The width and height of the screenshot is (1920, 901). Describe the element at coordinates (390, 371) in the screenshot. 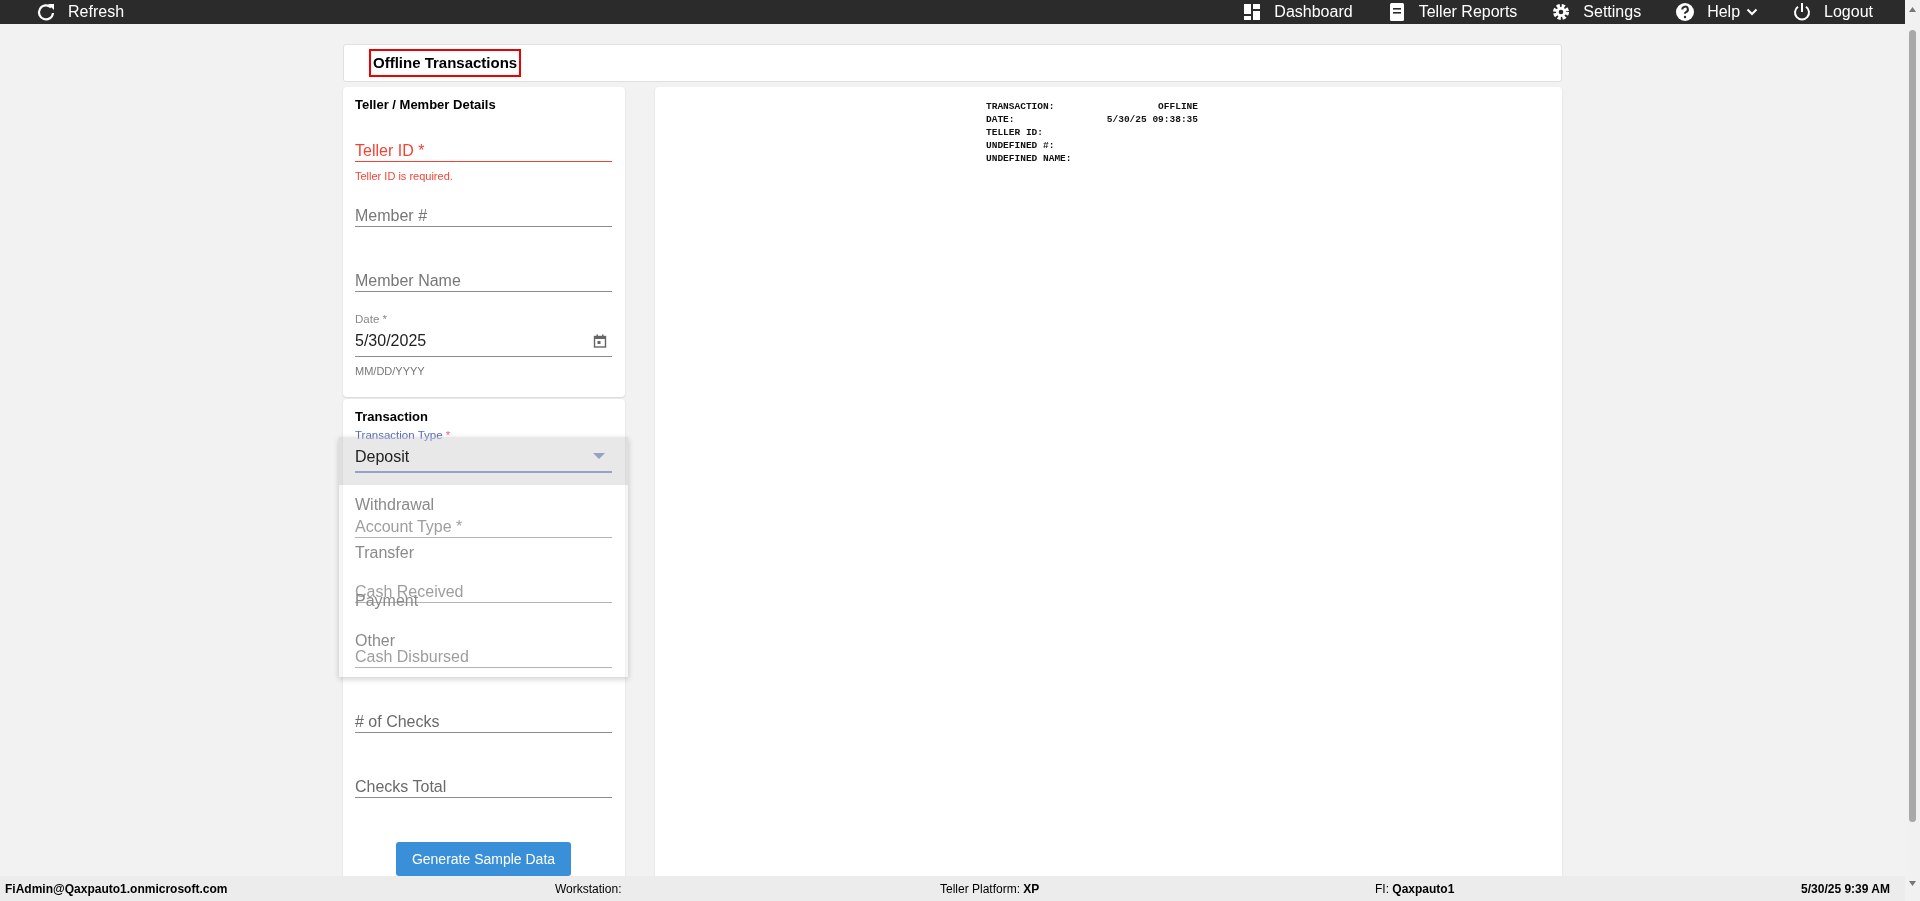

I see `hint-text: MM/DD/YYYY` at that location.